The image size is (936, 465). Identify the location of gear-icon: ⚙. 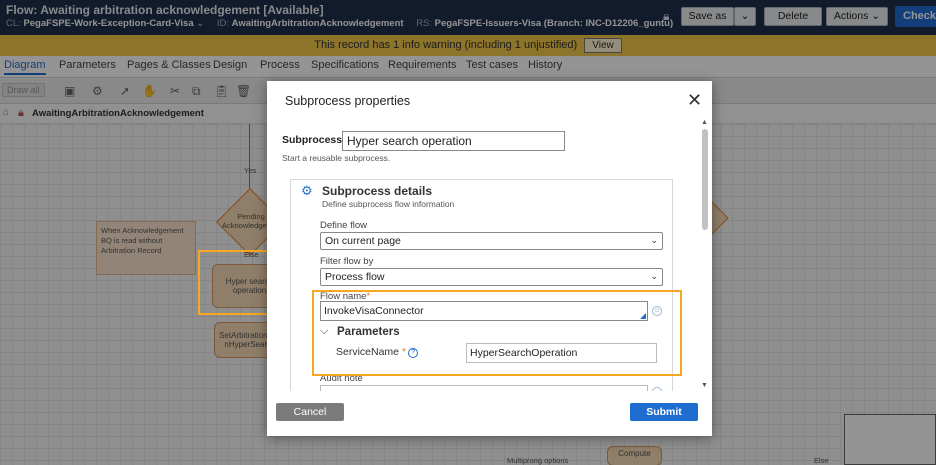
(307, 190).